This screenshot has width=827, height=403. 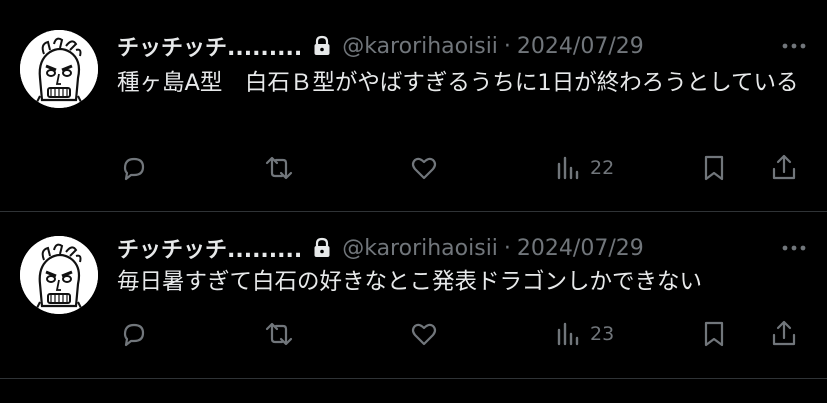 What do you see at coordinates (458, 83) in the screenshot?
I see `tweet-text: 種ヶ島A型 白石Ｂ型がやばすぎるうちに1日が終わろうとしている` at bounding box center [458, 83].